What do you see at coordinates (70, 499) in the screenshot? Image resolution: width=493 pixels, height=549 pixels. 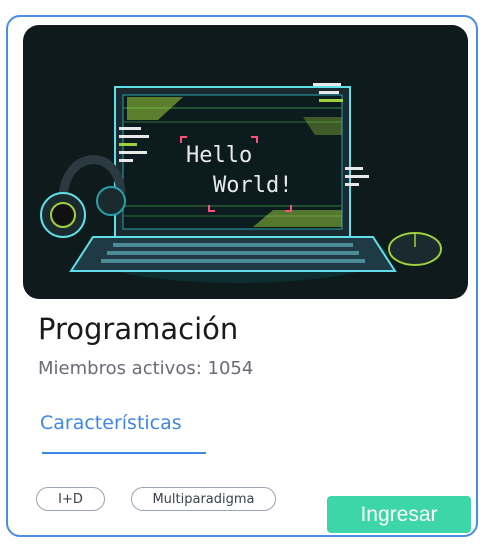 I see `tag-chip: I+D` at bounding box center [70, 499].